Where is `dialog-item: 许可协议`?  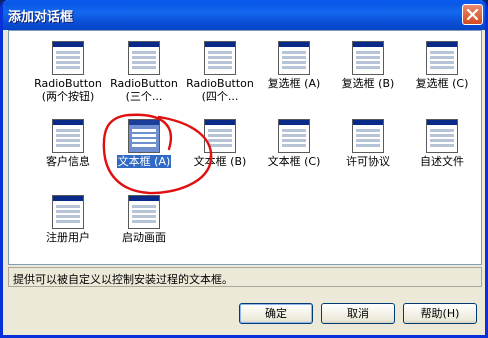 dialog-item: 许可协议 is located at coordinates (368, 154).